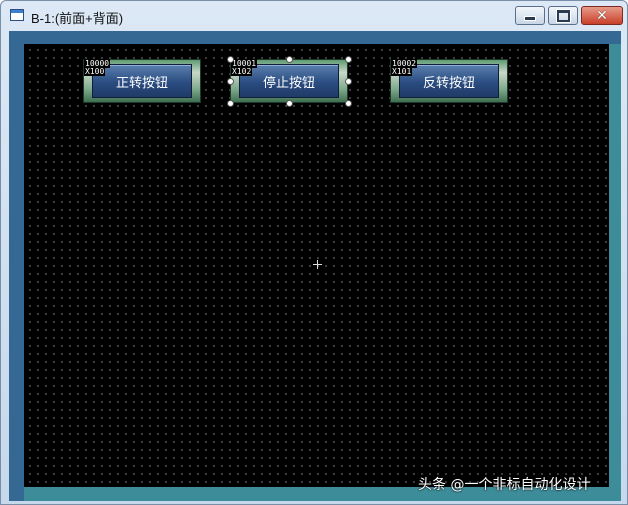 This screenshot has height=505, width=628. Describe the element at coordinates (402, 71) in the screenshot. I see `bit-tag: X101` at that location.